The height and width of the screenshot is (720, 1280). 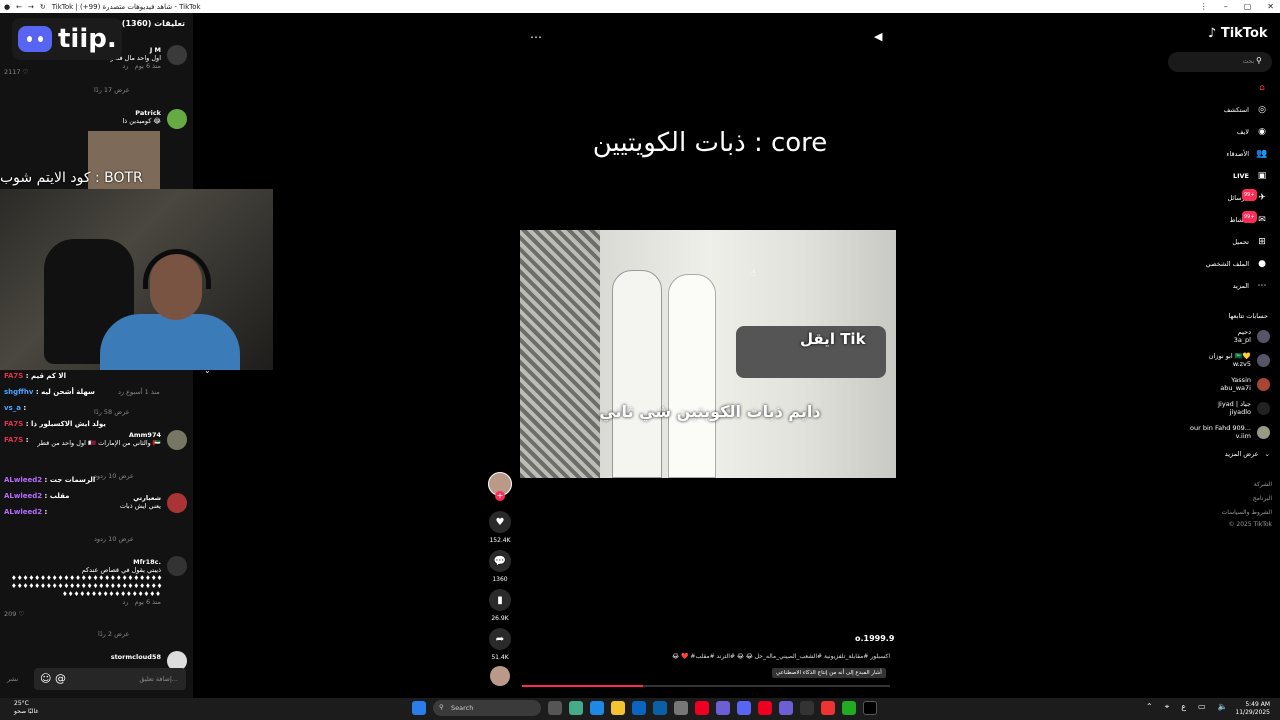 I want to click on following-account: Jiyad | جياد jiyadlo, so click(x=1244, y=408).